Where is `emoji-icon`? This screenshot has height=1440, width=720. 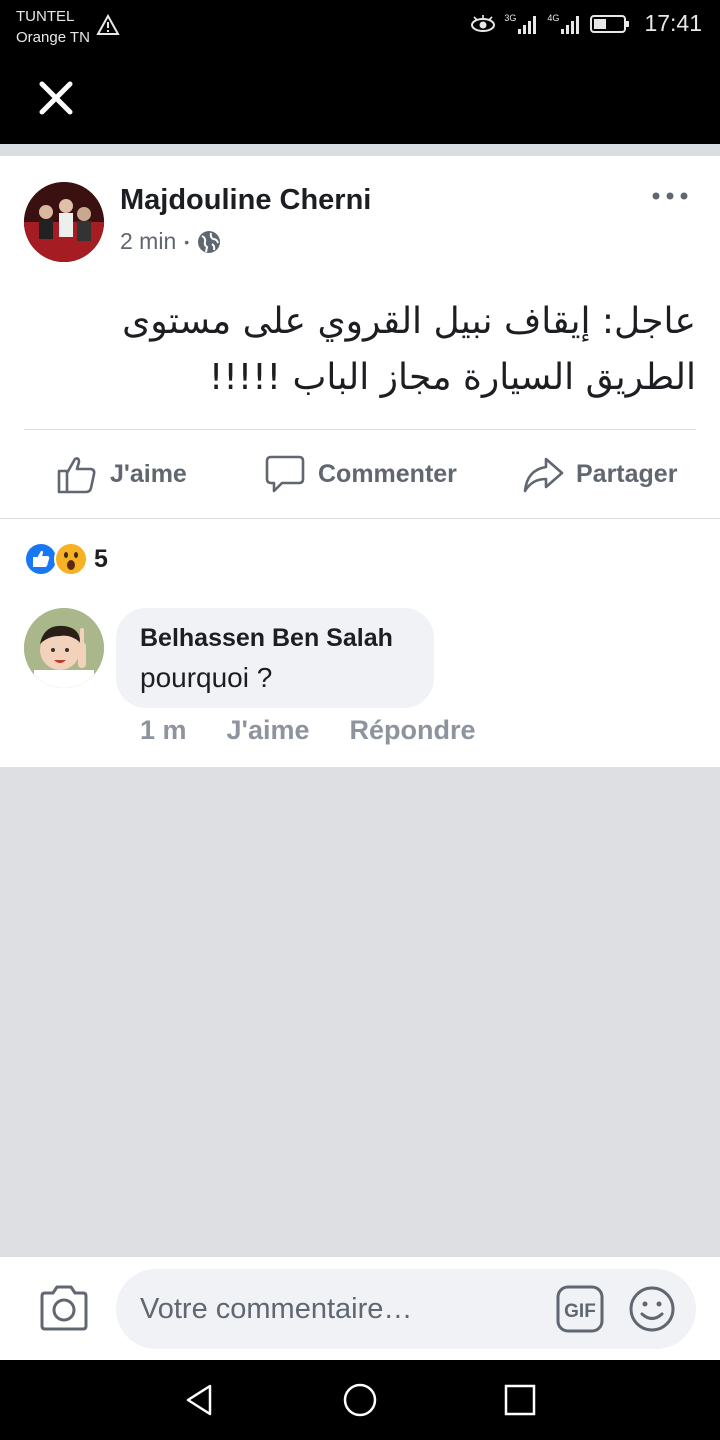
emoji-icon is located at coordinates (652, 1309).